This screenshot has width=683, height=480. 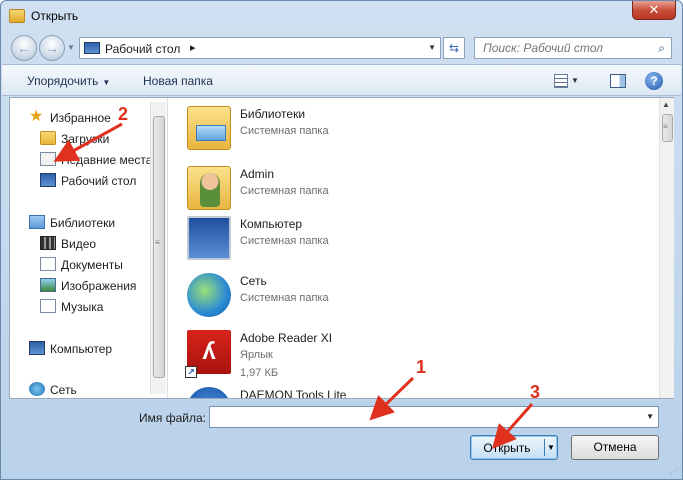 I want to click on search-box: ⌕, so click(x=573, y=48).